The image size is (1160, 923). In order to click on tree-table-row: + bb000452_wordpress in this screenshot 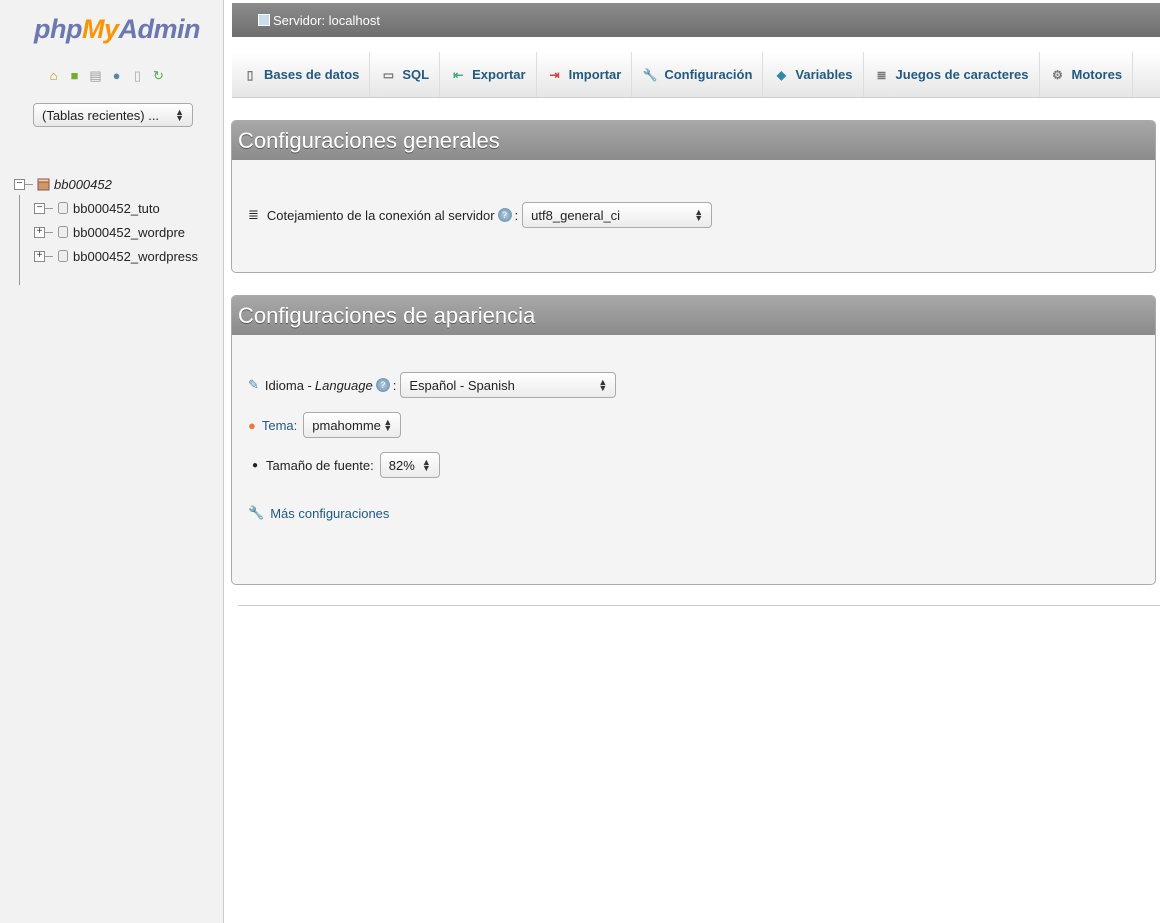, I will do `click(116, 256)`.